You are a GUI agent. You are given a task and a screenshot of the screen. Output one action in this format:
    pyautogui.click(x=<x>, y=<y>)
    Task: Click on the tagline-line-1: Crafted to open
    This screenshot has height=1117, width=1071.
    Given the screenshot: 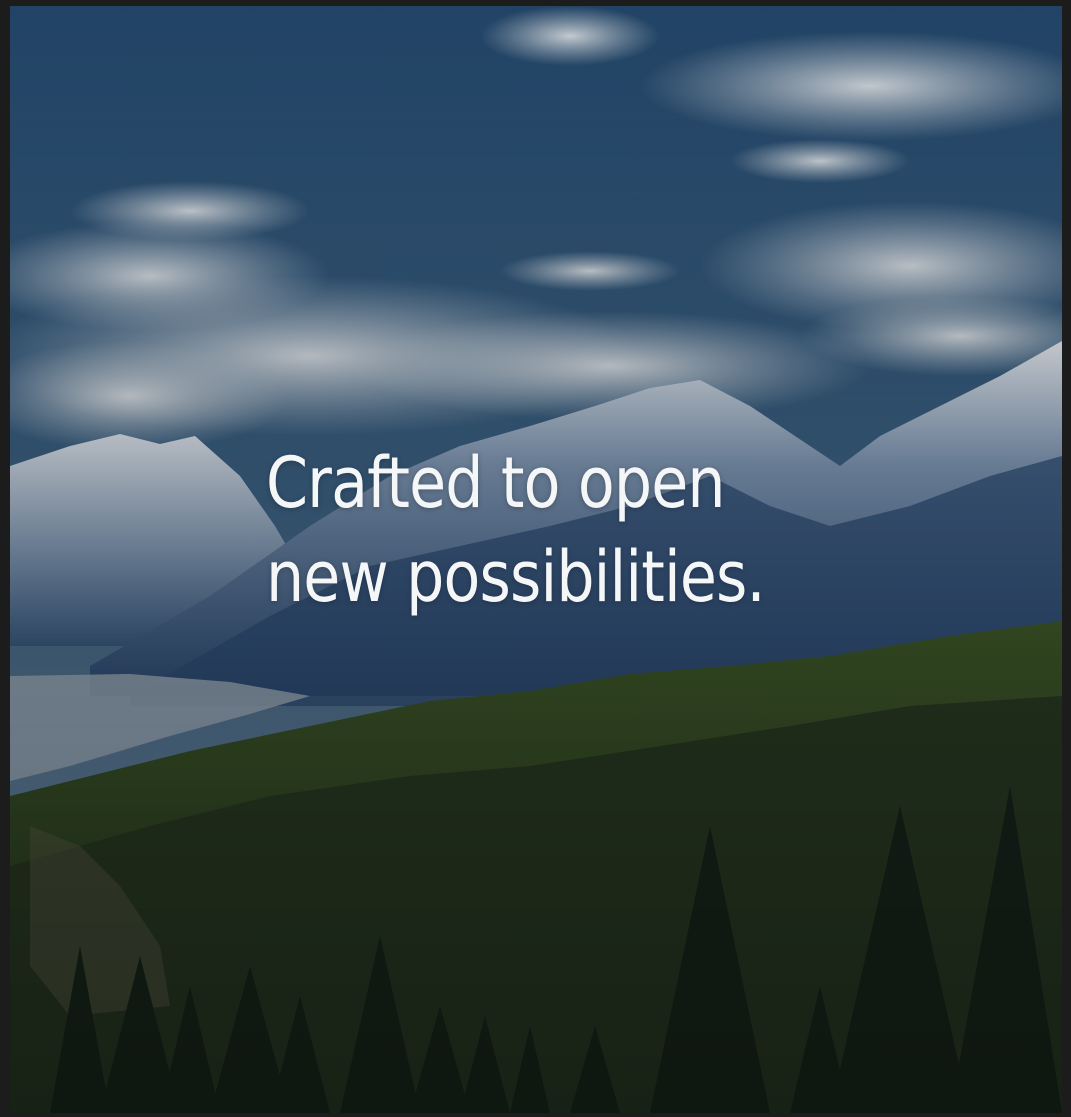 What is the action you would take?
    pyautogui.click(x=496, y=483)
    